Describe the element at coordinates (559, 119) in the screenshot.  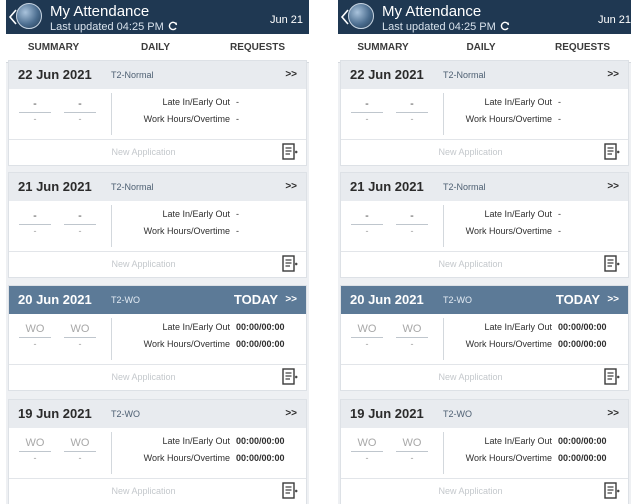
I see `work-hours-overtime-value: -` at that location.